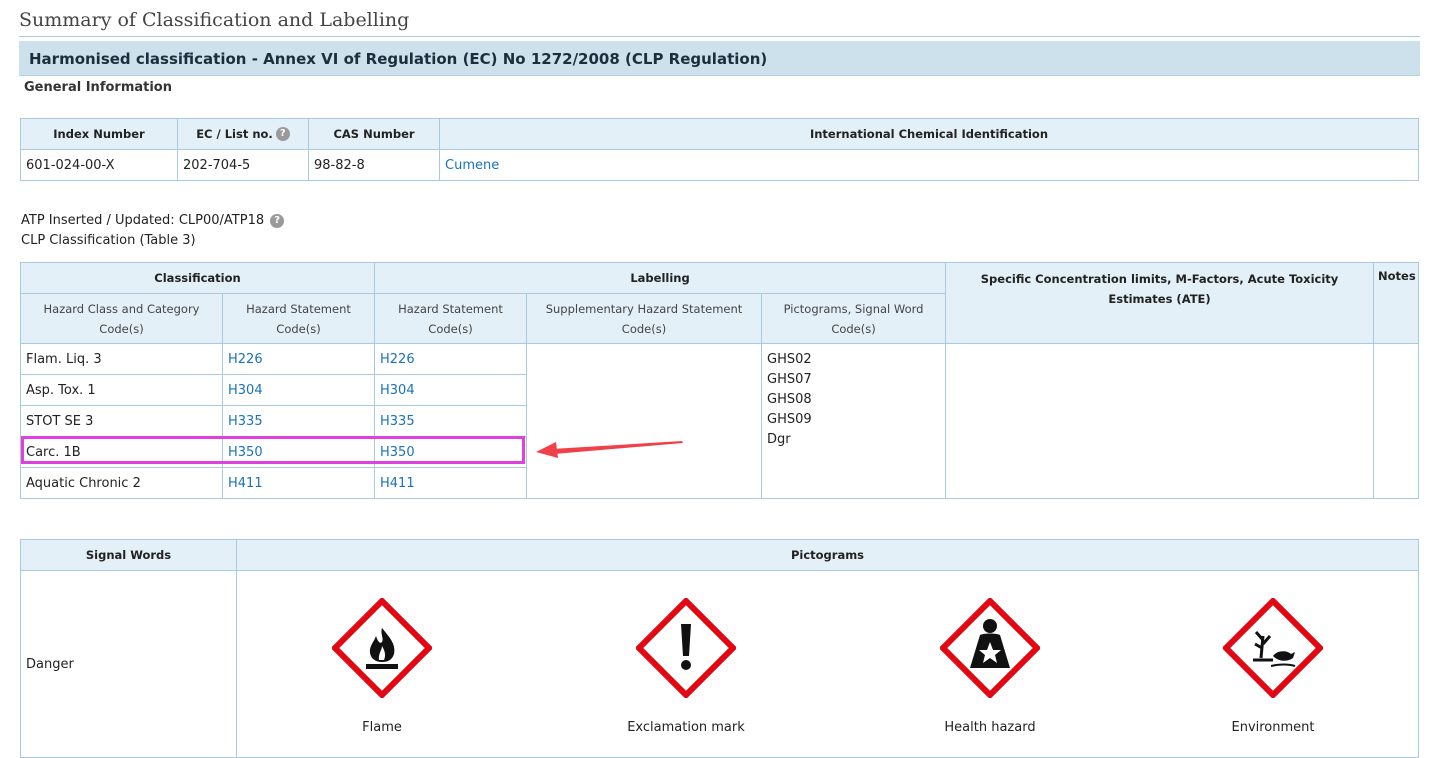 The height and width of the screenshot is (758, 1430). I want to click on supplementary-subheader-line2: Code(s), so click(644, 328).